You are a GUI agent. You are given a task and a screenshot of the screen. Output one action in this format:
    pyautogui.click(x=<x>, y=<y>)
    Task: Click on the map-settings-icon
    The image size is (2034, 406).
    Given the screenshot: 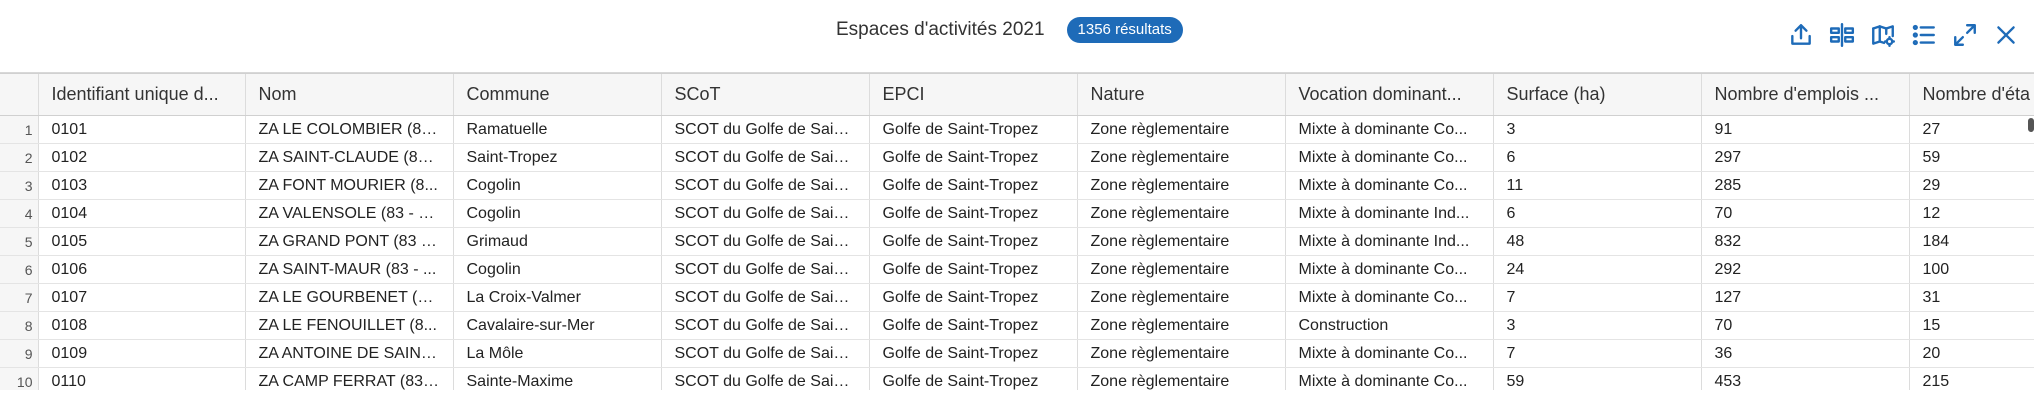 What is the action you would take?
    pyautogui.click(x=1884, y=36)
    